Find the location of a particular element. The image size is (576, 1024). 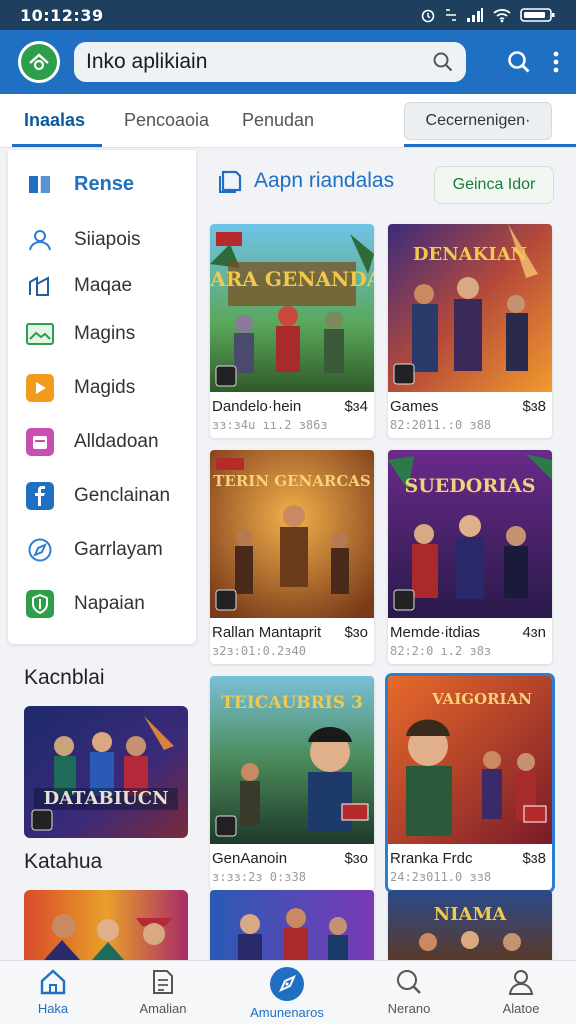

card-meta: ɜ:ɜɜ:2ɜ 0:ɜ38 is located at coordinates (259, 877).